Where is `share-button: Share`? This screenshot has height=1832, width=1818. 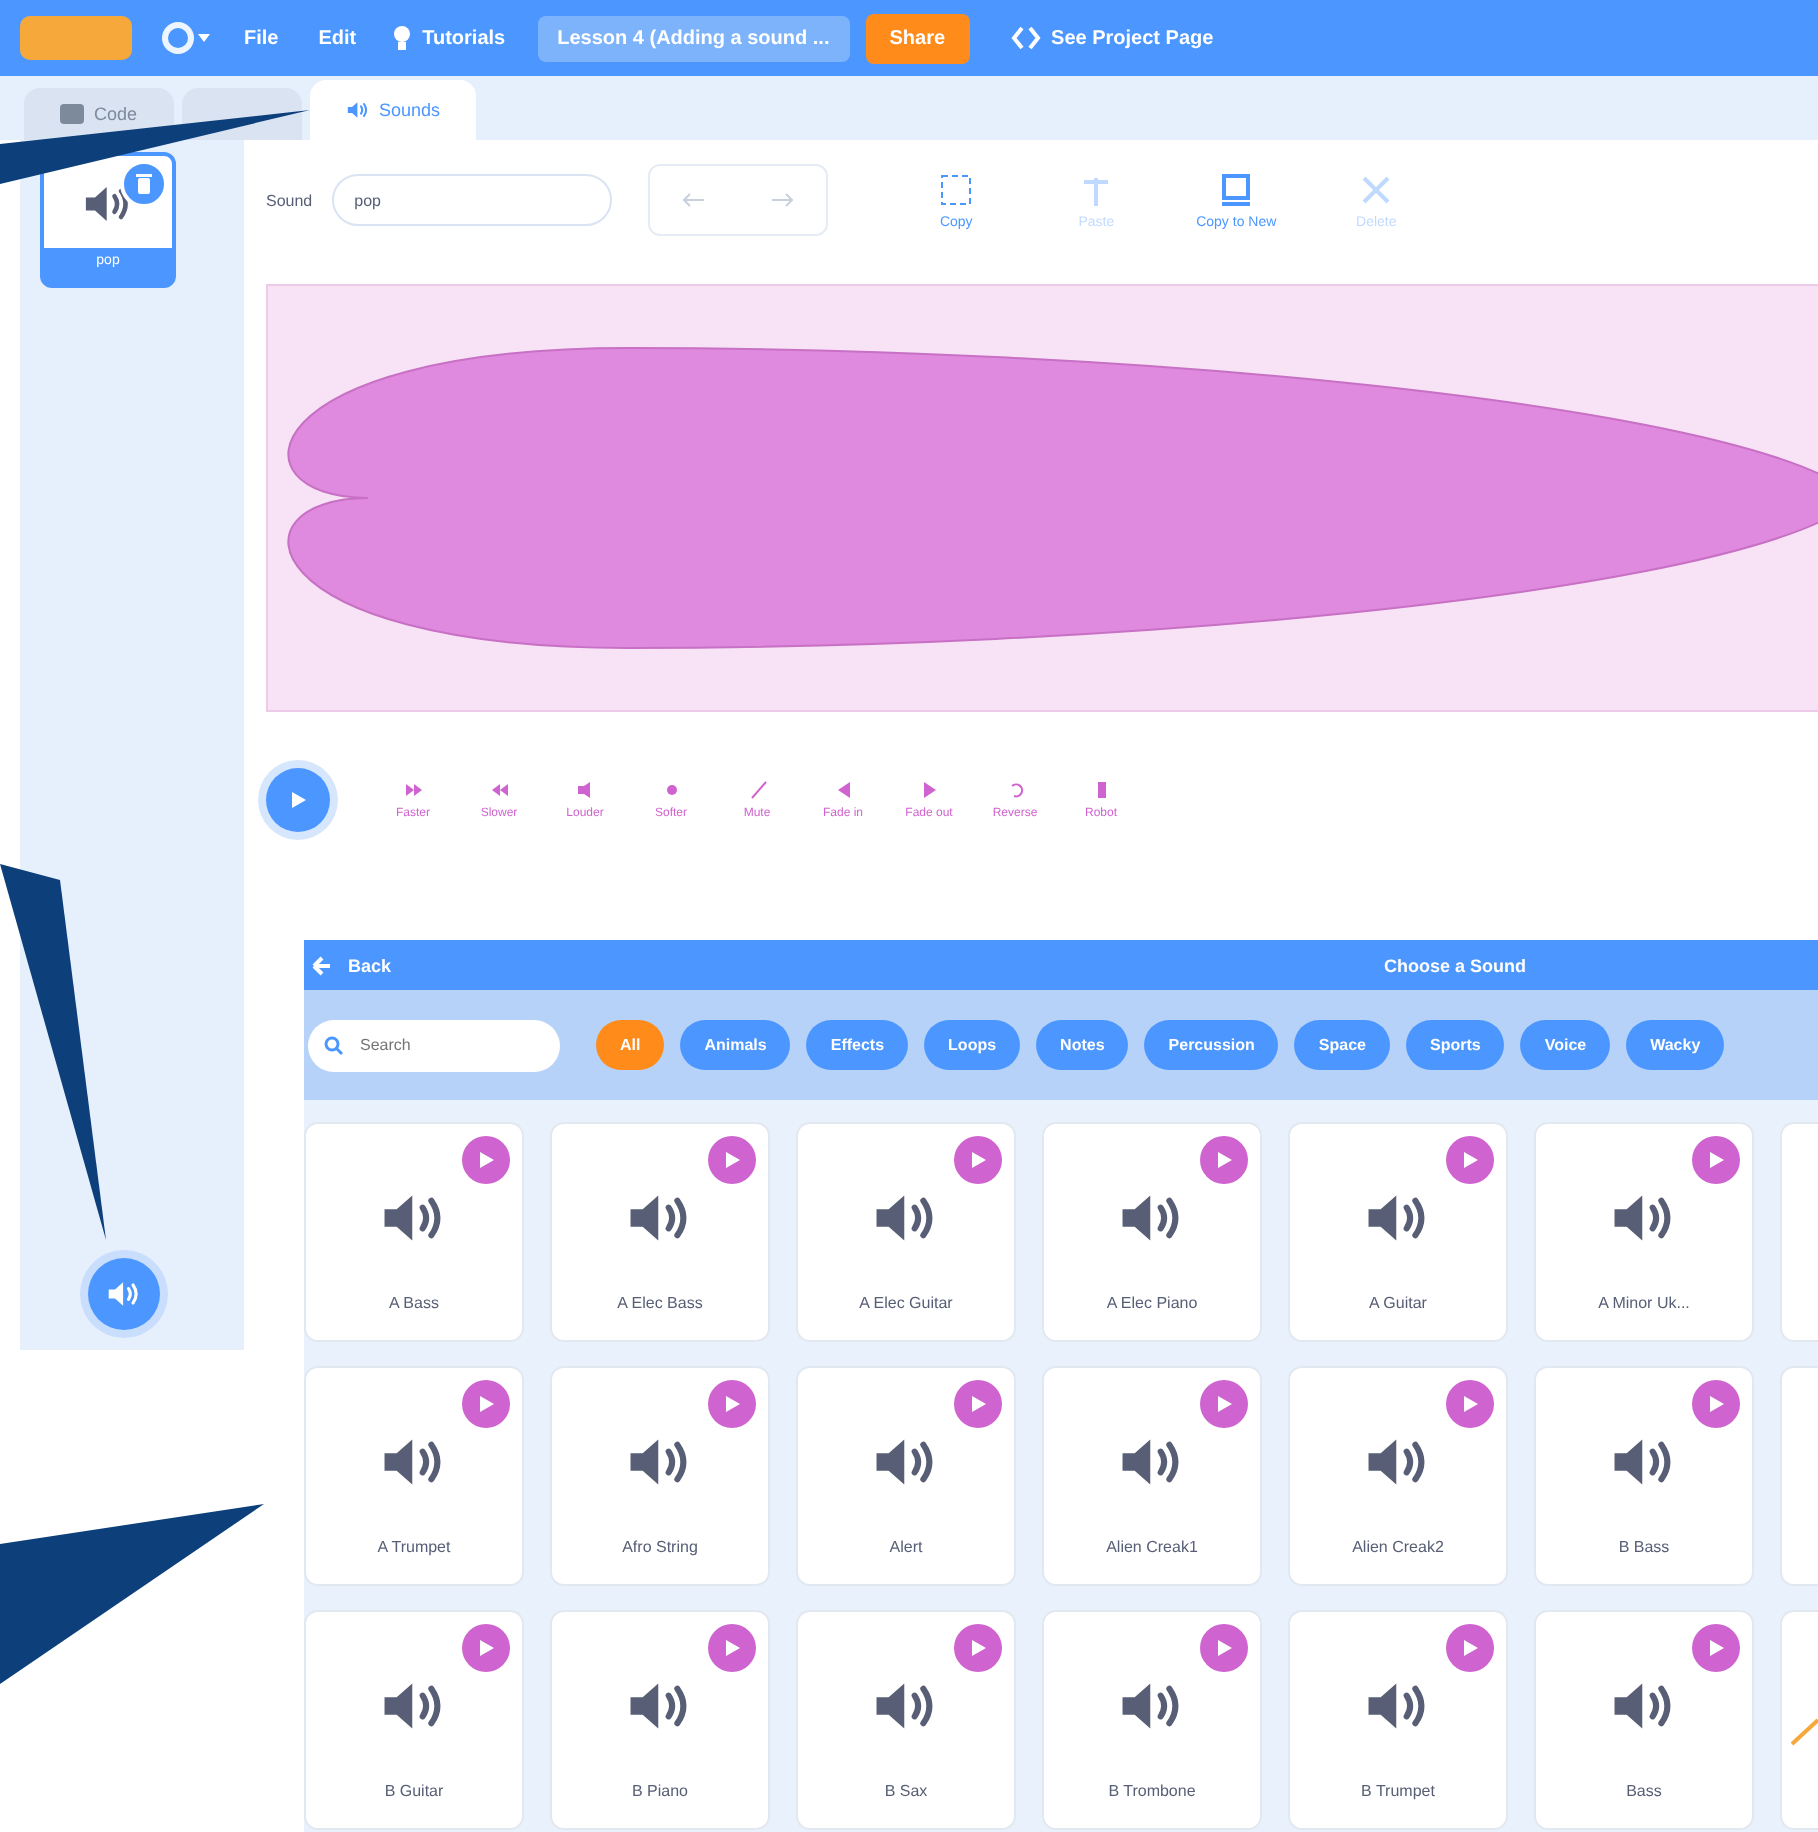
share-button: Share is located at coordinates (917, 38).